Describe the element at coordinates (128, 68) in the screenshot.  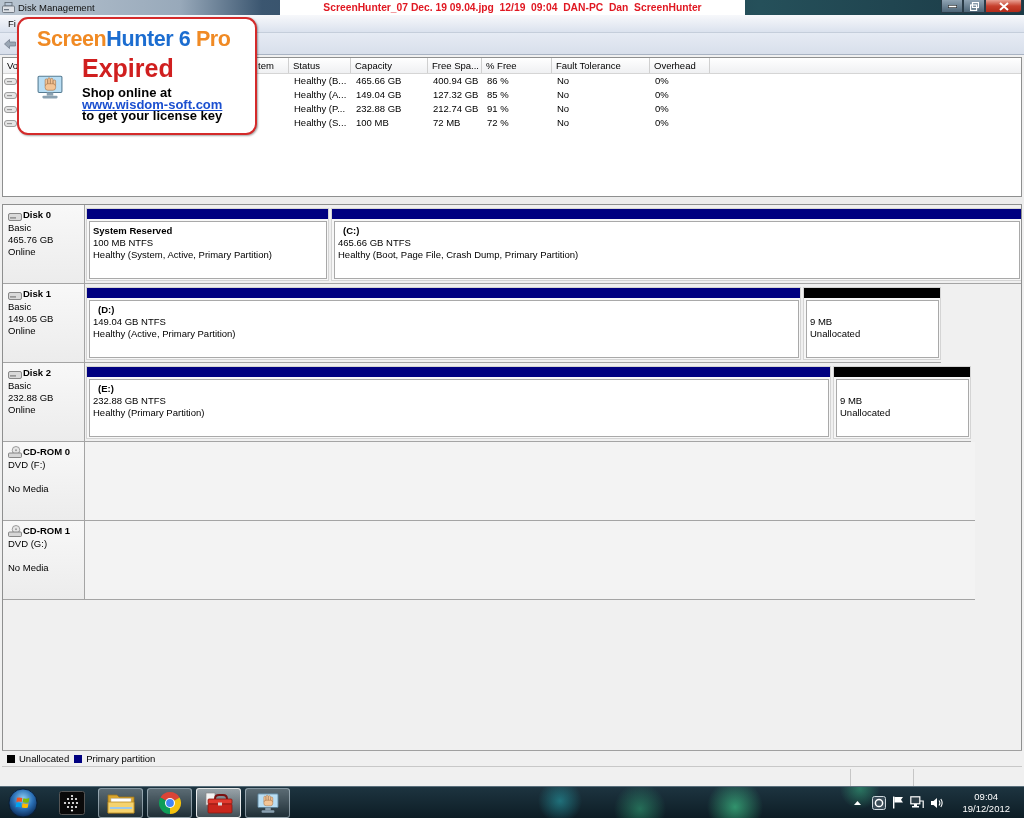
I see `expired-label: Expired` at that location.